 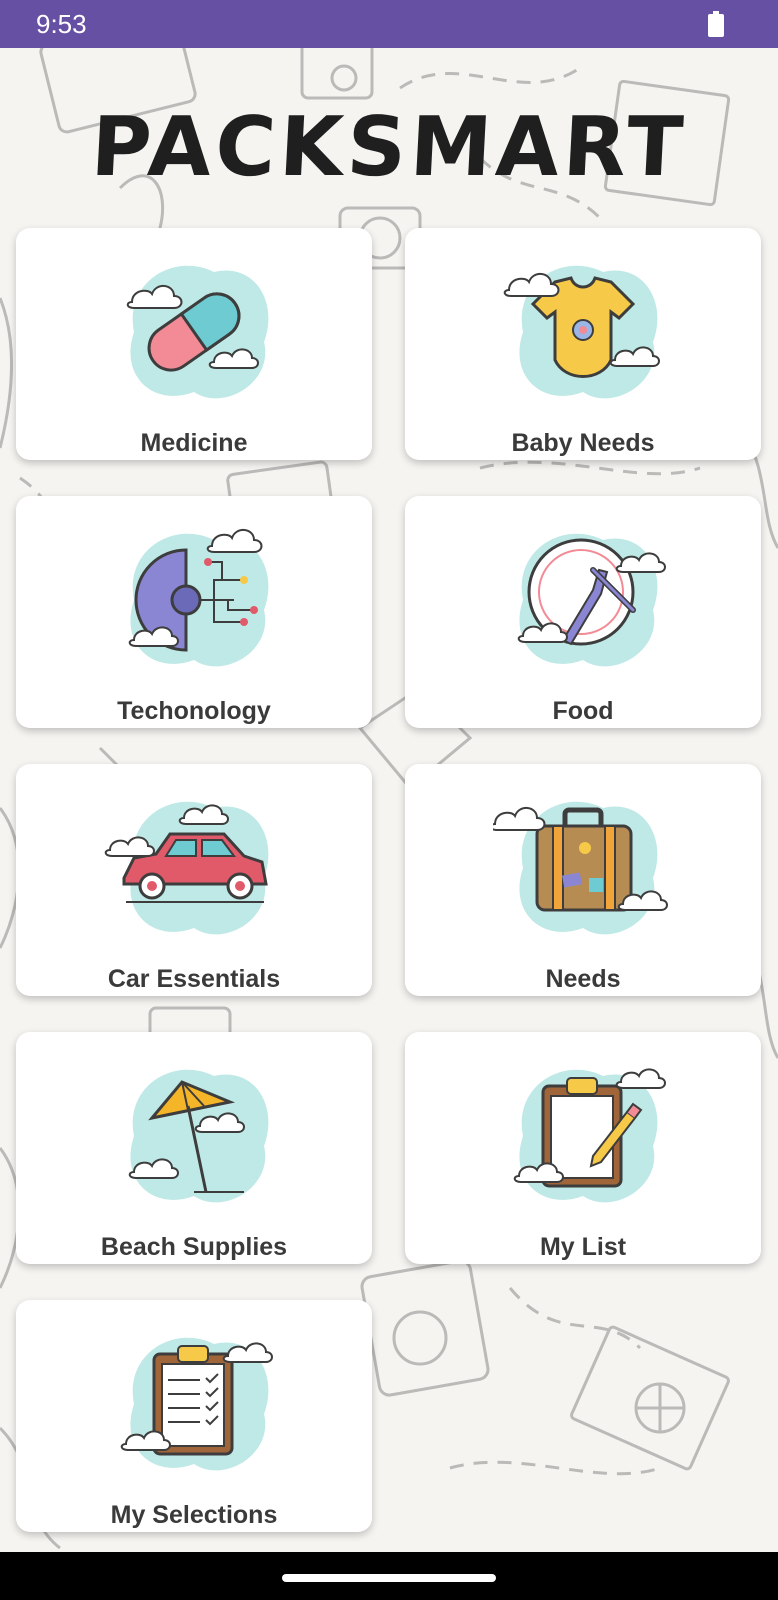 I want to click on category-label: Beach Supplies, so click(x=194, y=1247).